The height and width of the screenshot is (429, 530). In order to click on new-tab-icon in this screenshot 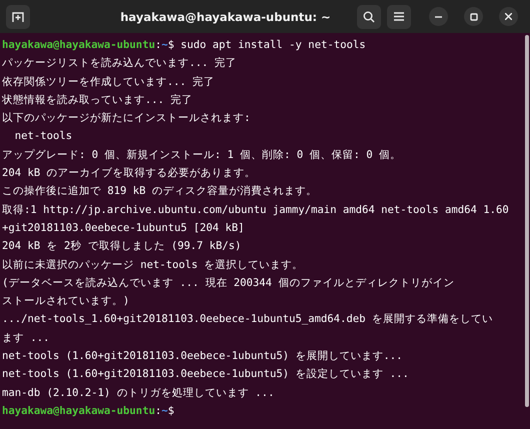, I will do `click(18, 16)`.